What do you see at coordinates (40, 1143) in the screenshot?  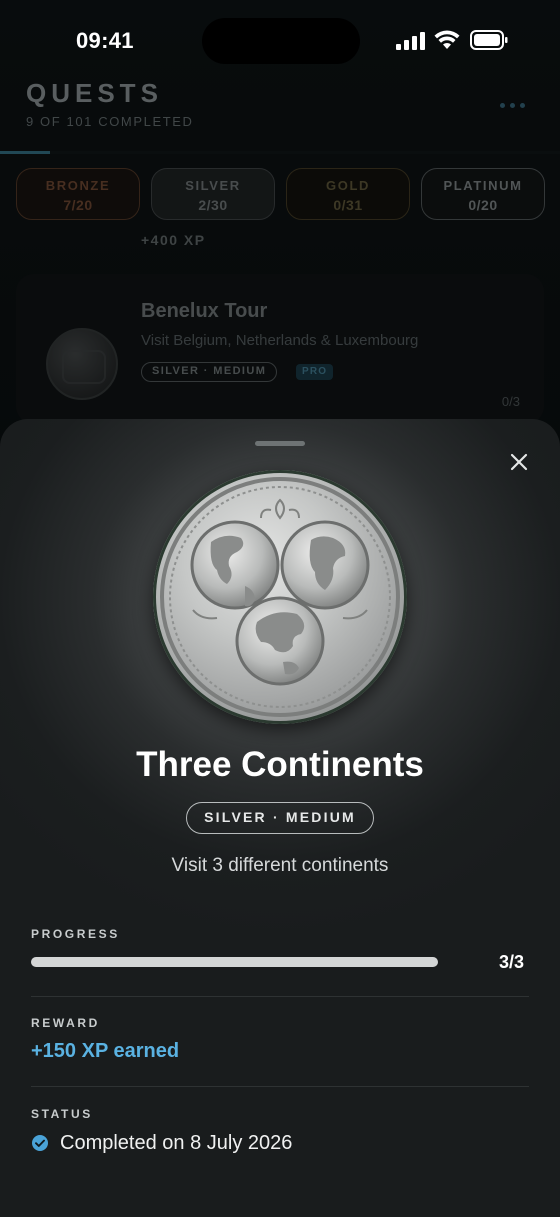 I see `check-circle-icon` at bounding box center [40, 1143].